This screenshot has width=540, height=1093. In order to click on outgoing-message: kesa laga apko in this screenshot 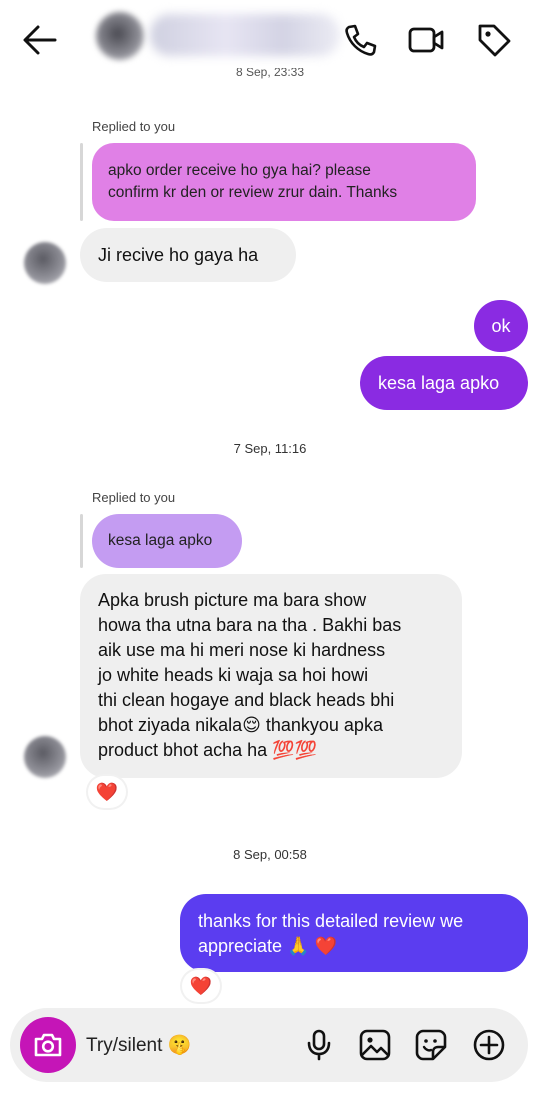, I will do `click(444, 383)`.